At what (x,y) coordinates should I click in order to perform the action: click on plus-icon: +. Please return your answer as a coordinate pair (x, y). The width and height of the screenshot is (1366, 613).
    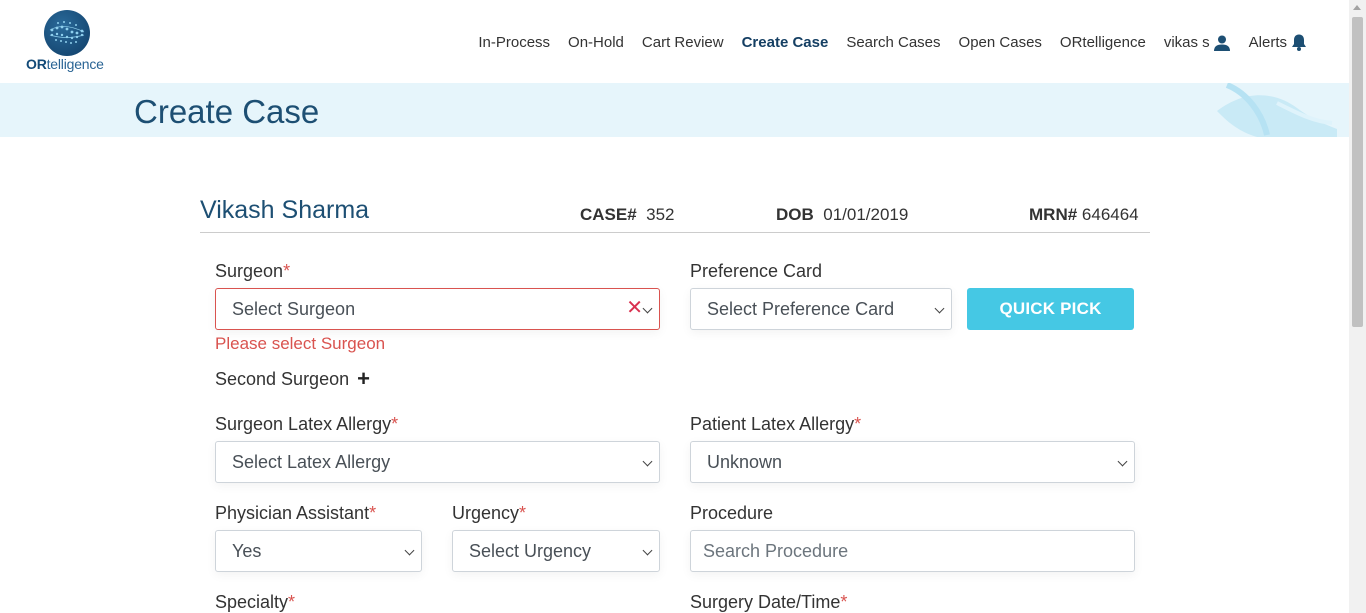
    Looking at the image, I should click on (363, 379).